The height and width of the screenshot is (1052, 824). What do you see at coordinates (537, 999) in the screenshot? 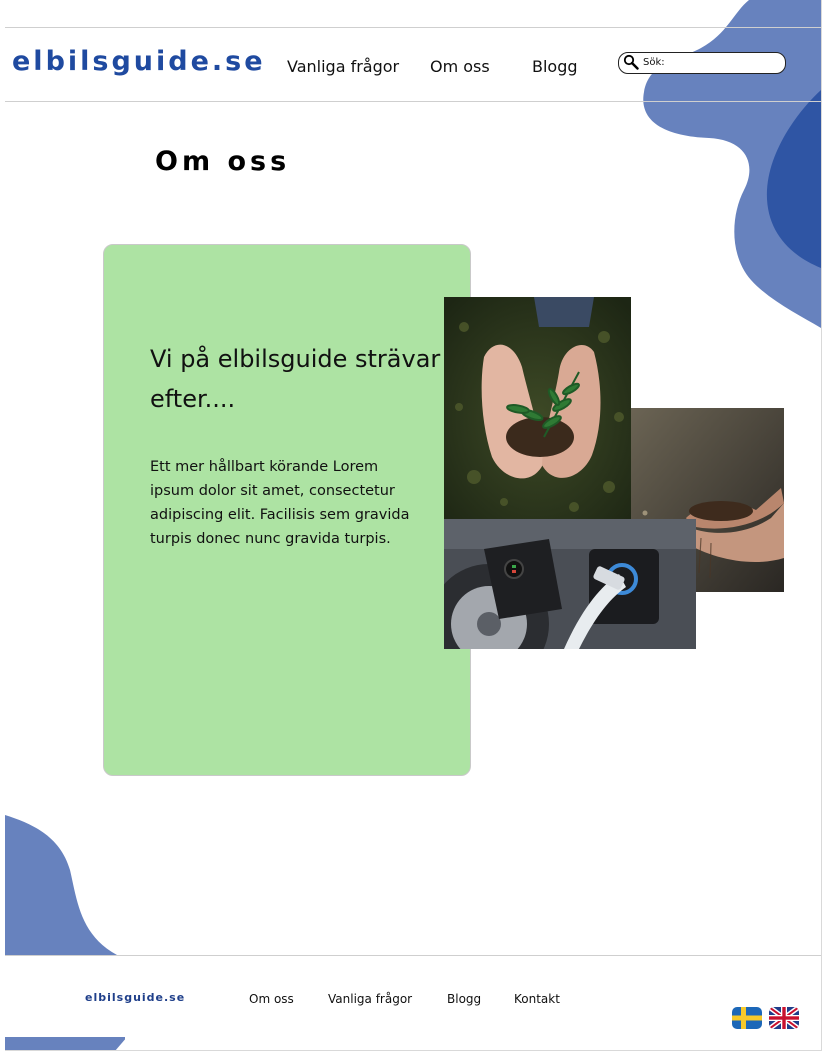
I see `footer-link-kontakt: Kontakt` at bounding box center [537, 999].